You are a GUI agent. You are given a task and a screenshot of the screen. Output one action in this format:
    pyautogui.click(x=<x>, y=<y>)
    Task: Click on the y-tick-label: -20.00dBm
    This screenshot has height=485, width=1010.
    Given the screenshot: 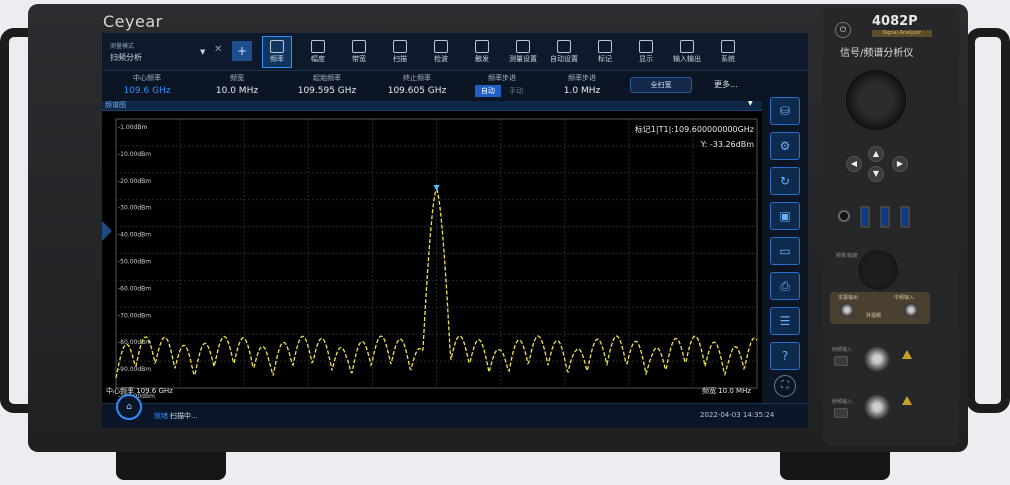 What is the action you would take?
    pyautogui.click(x=134, y=181)
    